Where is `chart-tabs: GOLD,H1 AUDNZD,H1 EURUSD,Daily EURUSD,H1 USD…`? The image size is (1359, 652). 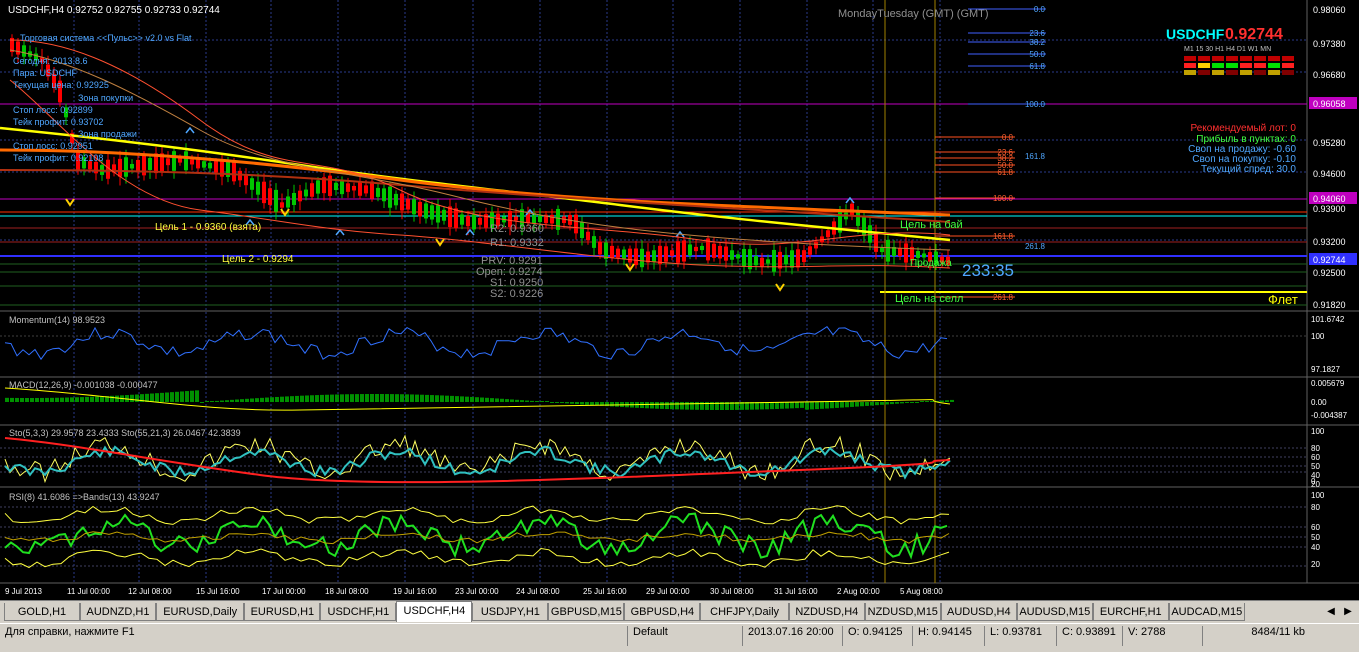 chart-tabs: GOLD,H1 AUDNZD,H1 EURUSD,Daily EURUSD,H1 USD… is located at coordinates (679, 611).